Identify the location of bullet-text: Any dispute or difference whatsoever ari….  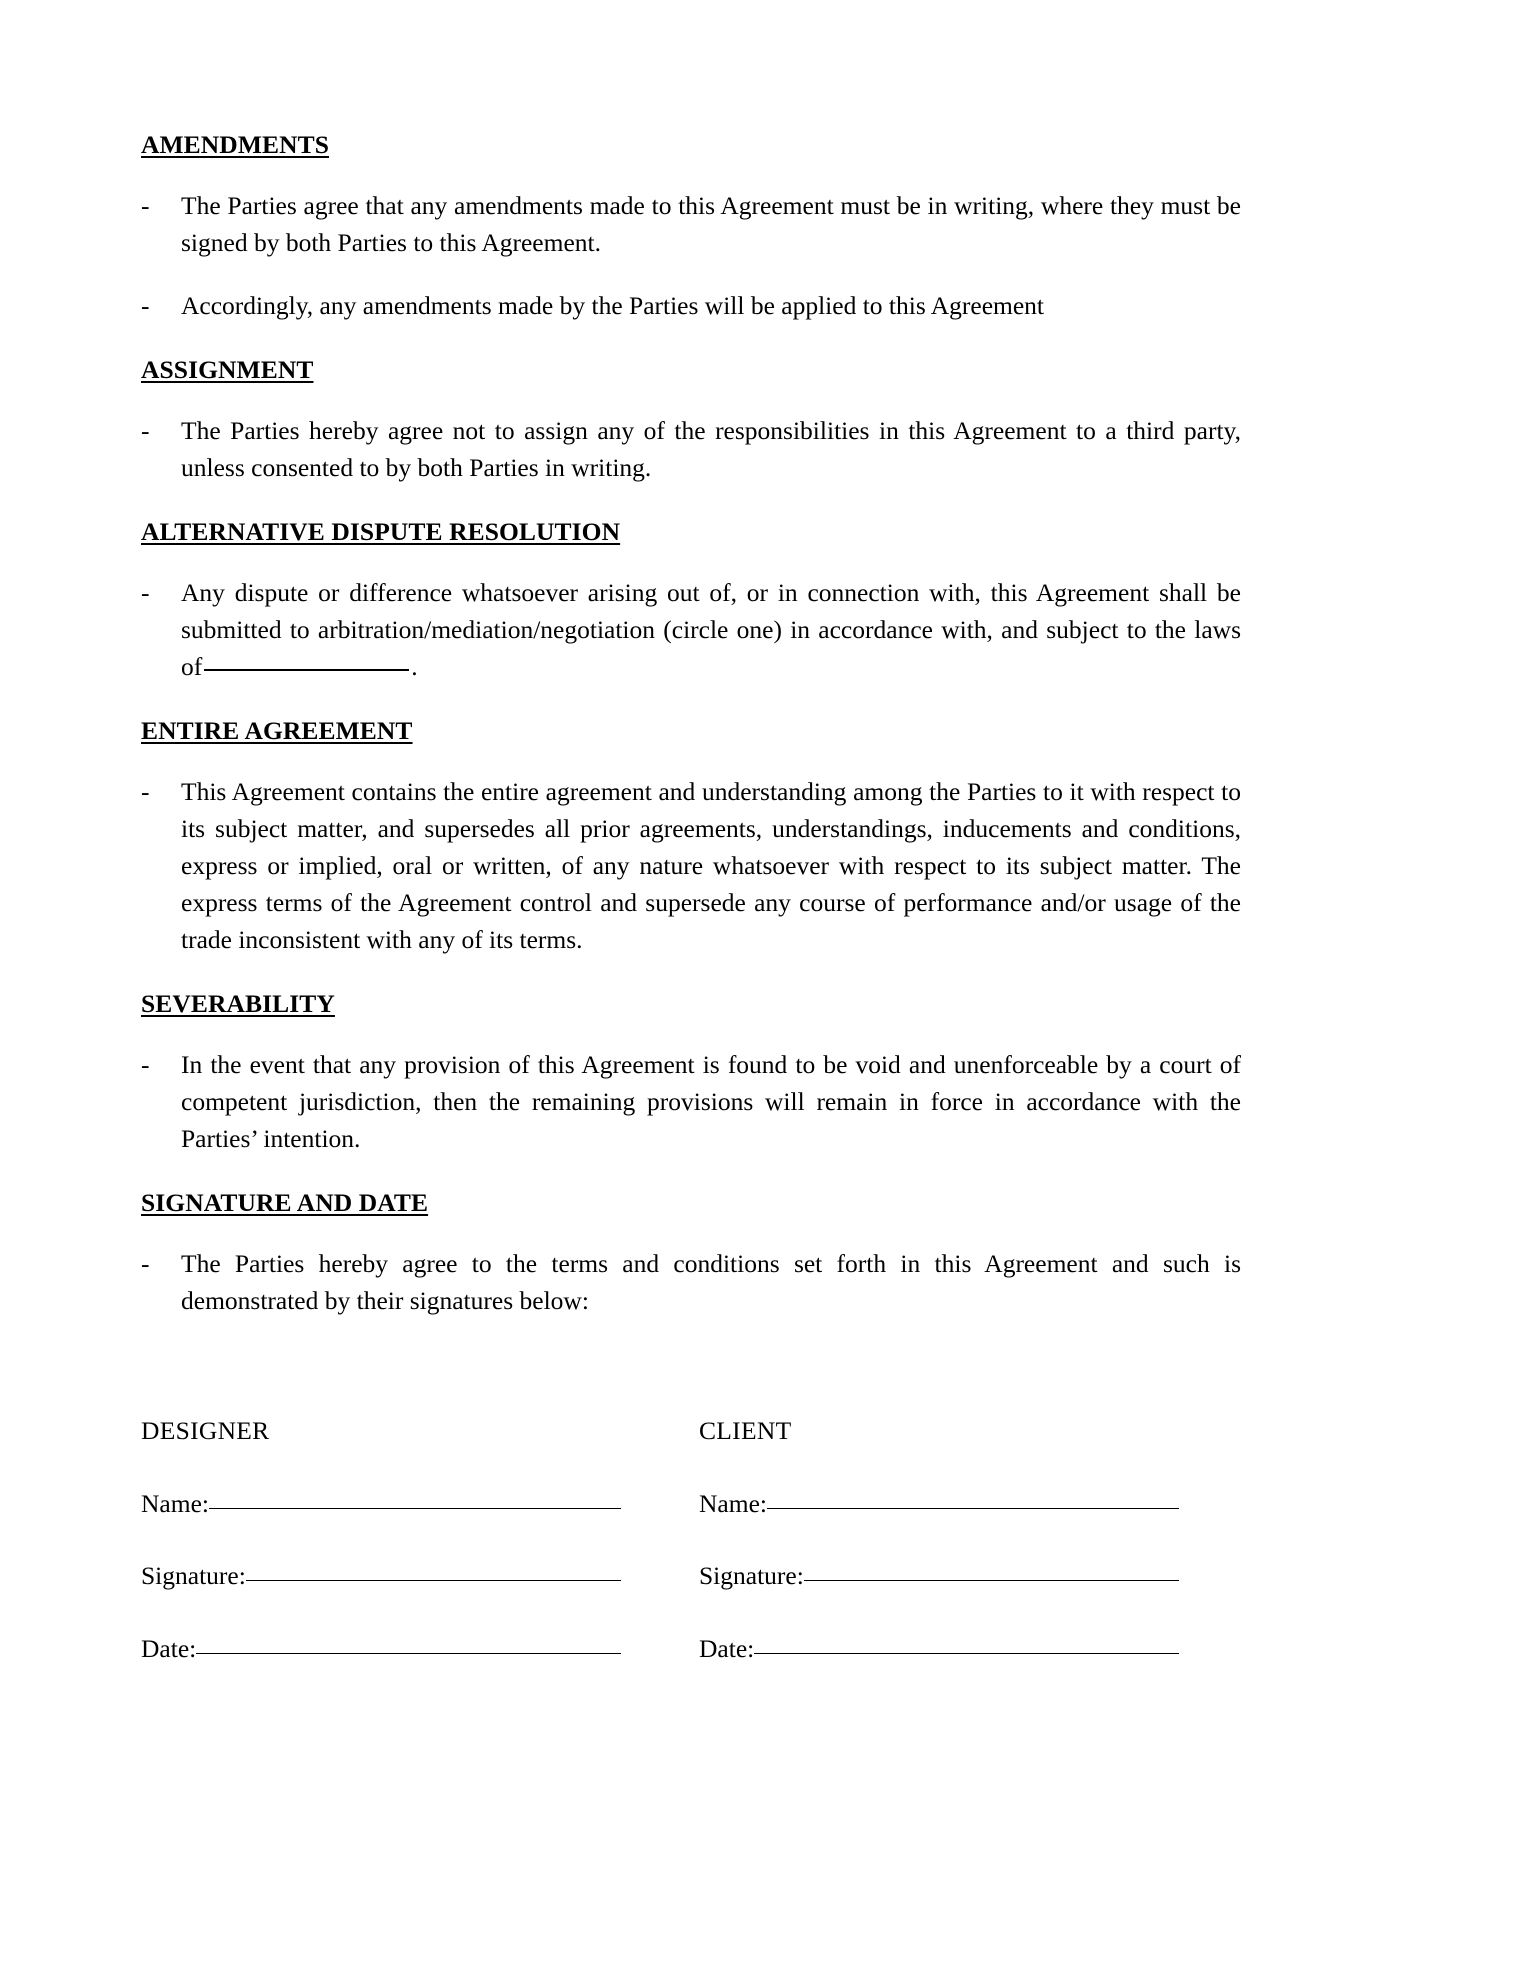
(711, 630).